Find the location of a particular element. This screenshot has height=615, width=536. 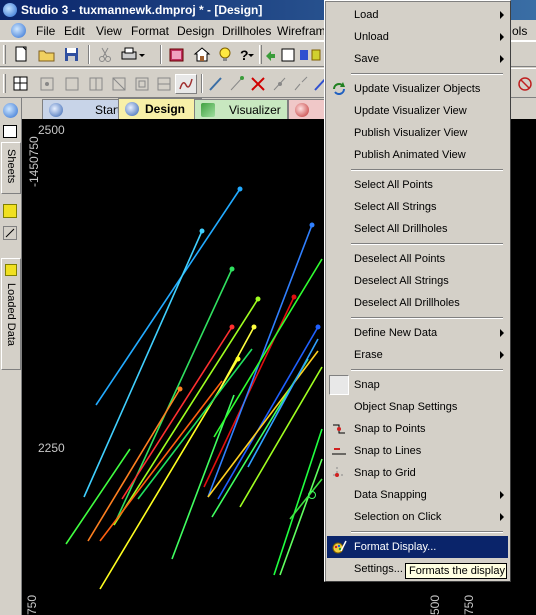

no-symbol-icon is located at coordinates (525, 83).